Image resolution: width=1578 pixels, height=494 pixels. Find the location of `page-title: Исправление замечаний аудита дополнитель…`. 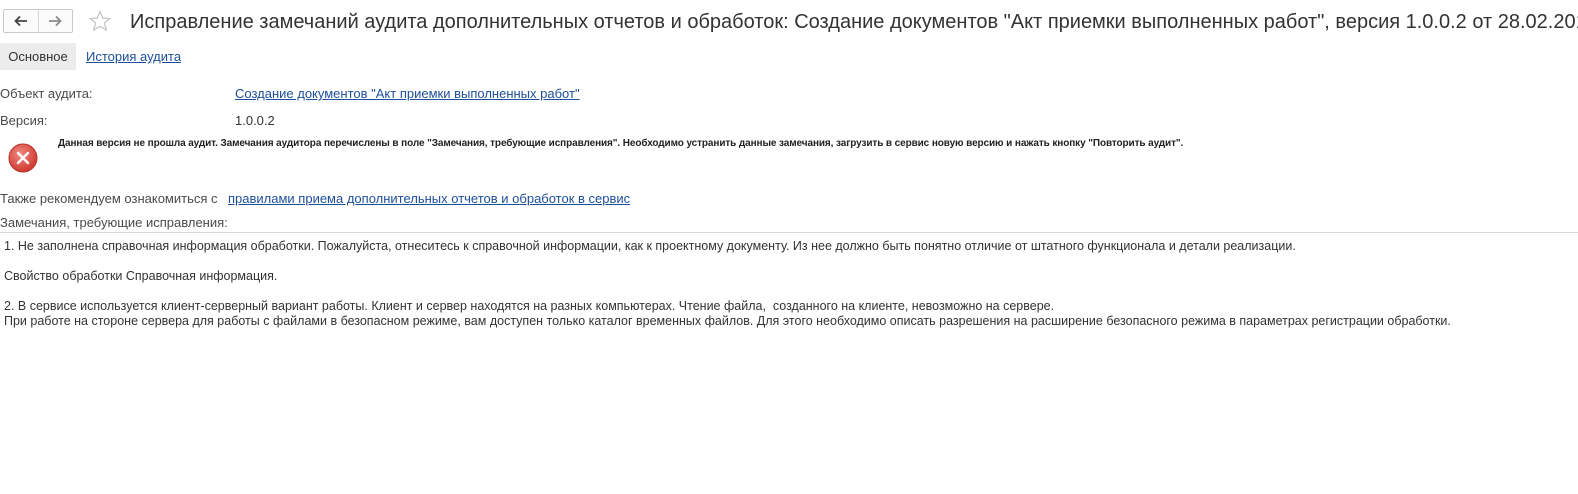

page-title: Исправление замечаний аудита дополнитель… is located at coordinates (854, 22).